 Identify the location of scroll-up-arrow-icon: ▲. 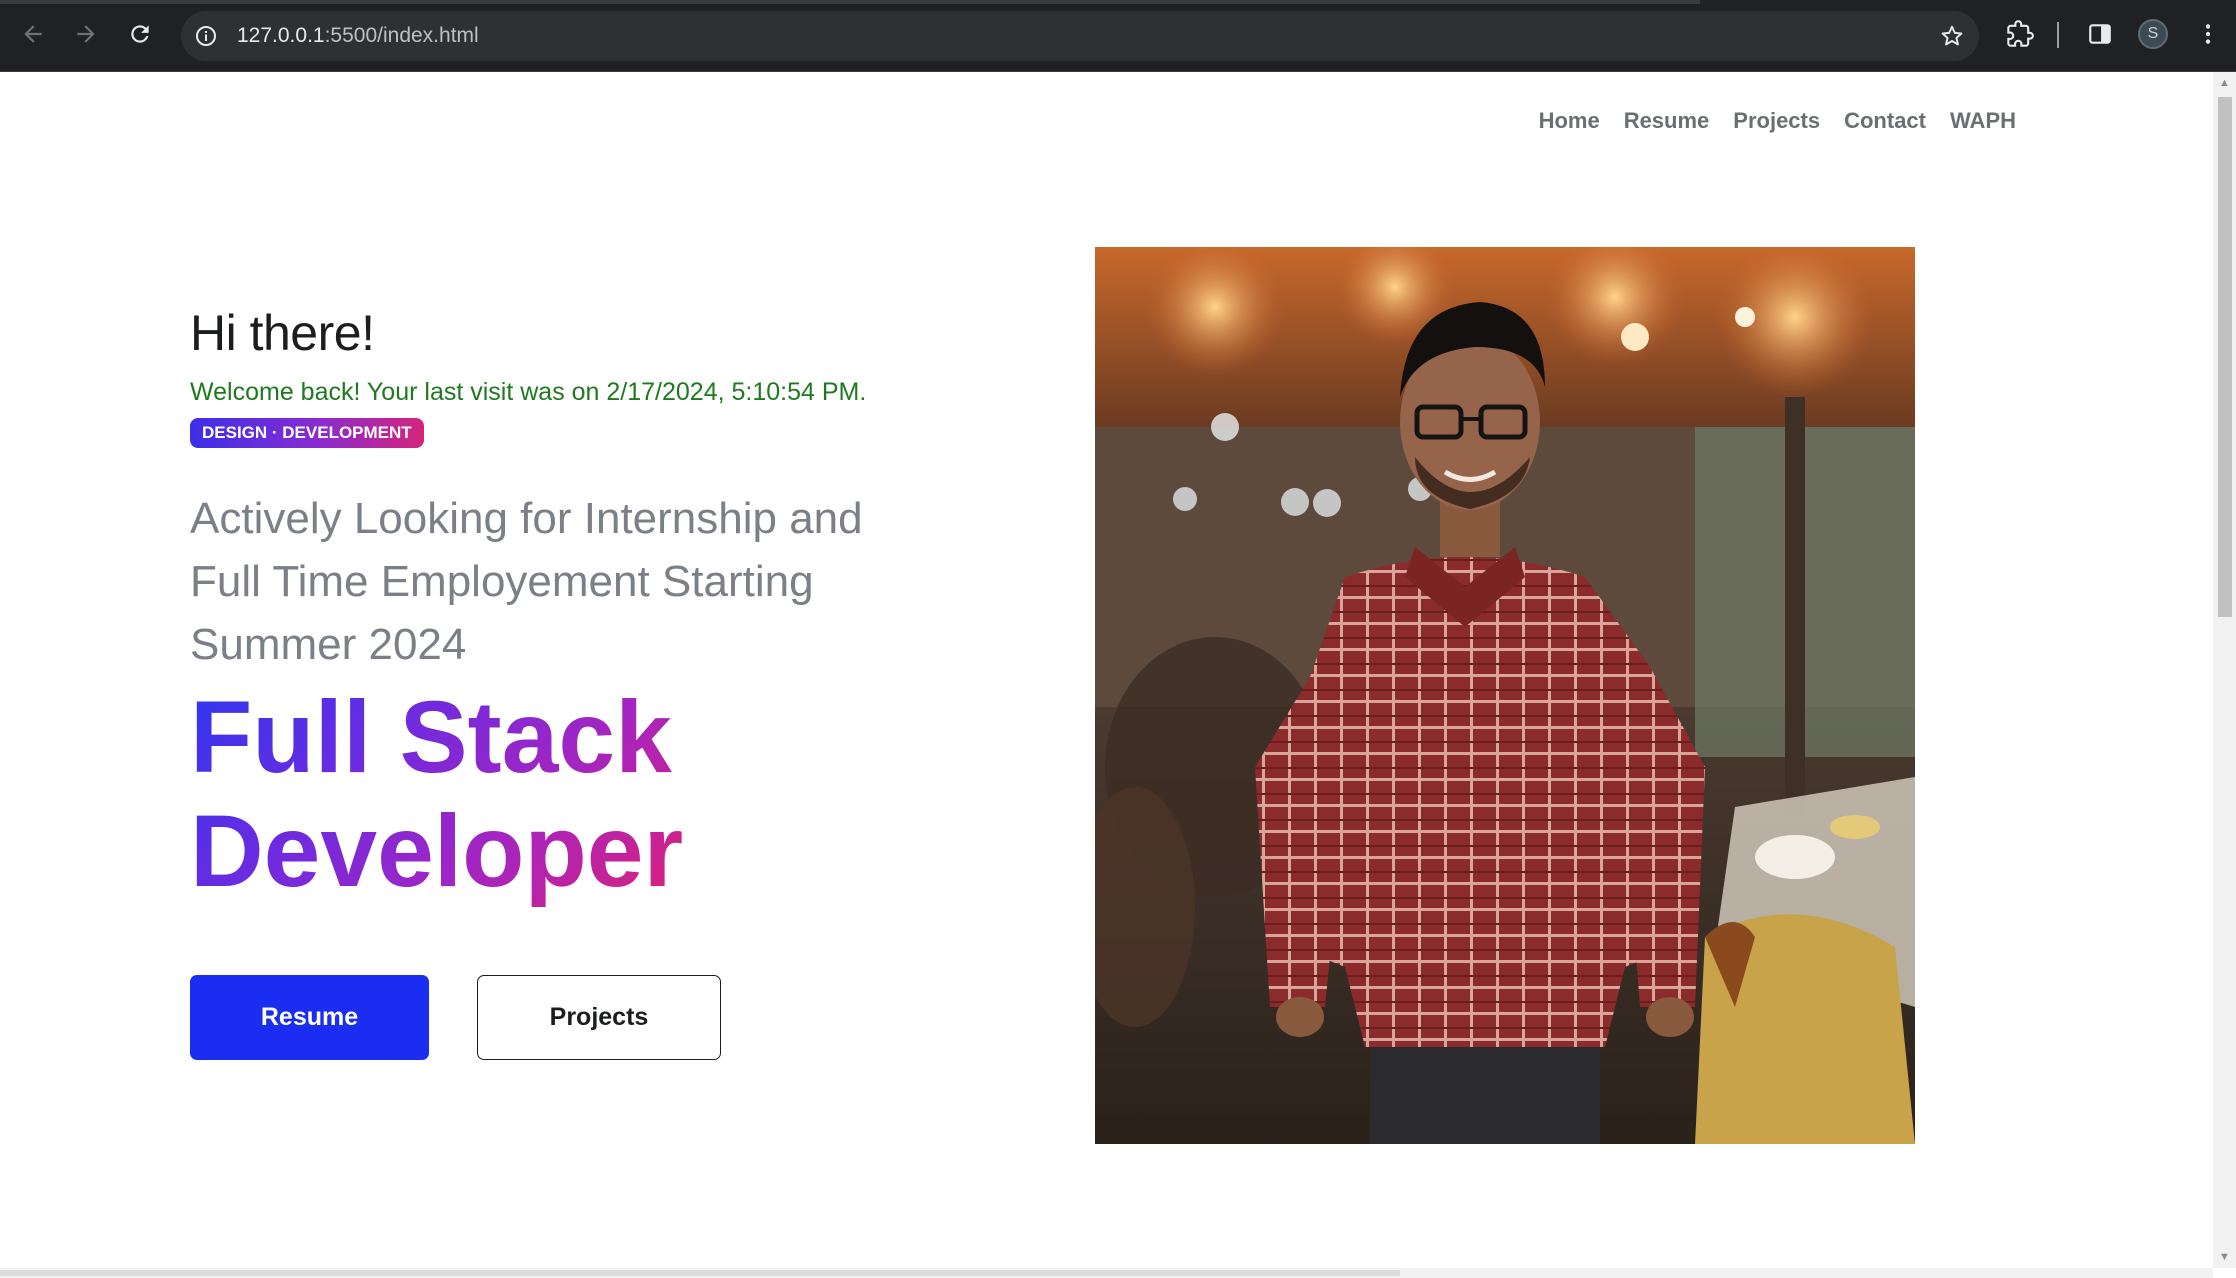
(2224, 83).